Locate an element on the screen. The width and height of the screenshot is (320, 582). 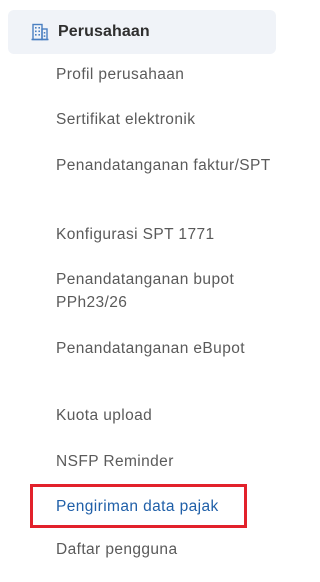
menu-item-penandatanganan-ebupot: Penandatanganan eBupot is located at coordinates (163, 348).